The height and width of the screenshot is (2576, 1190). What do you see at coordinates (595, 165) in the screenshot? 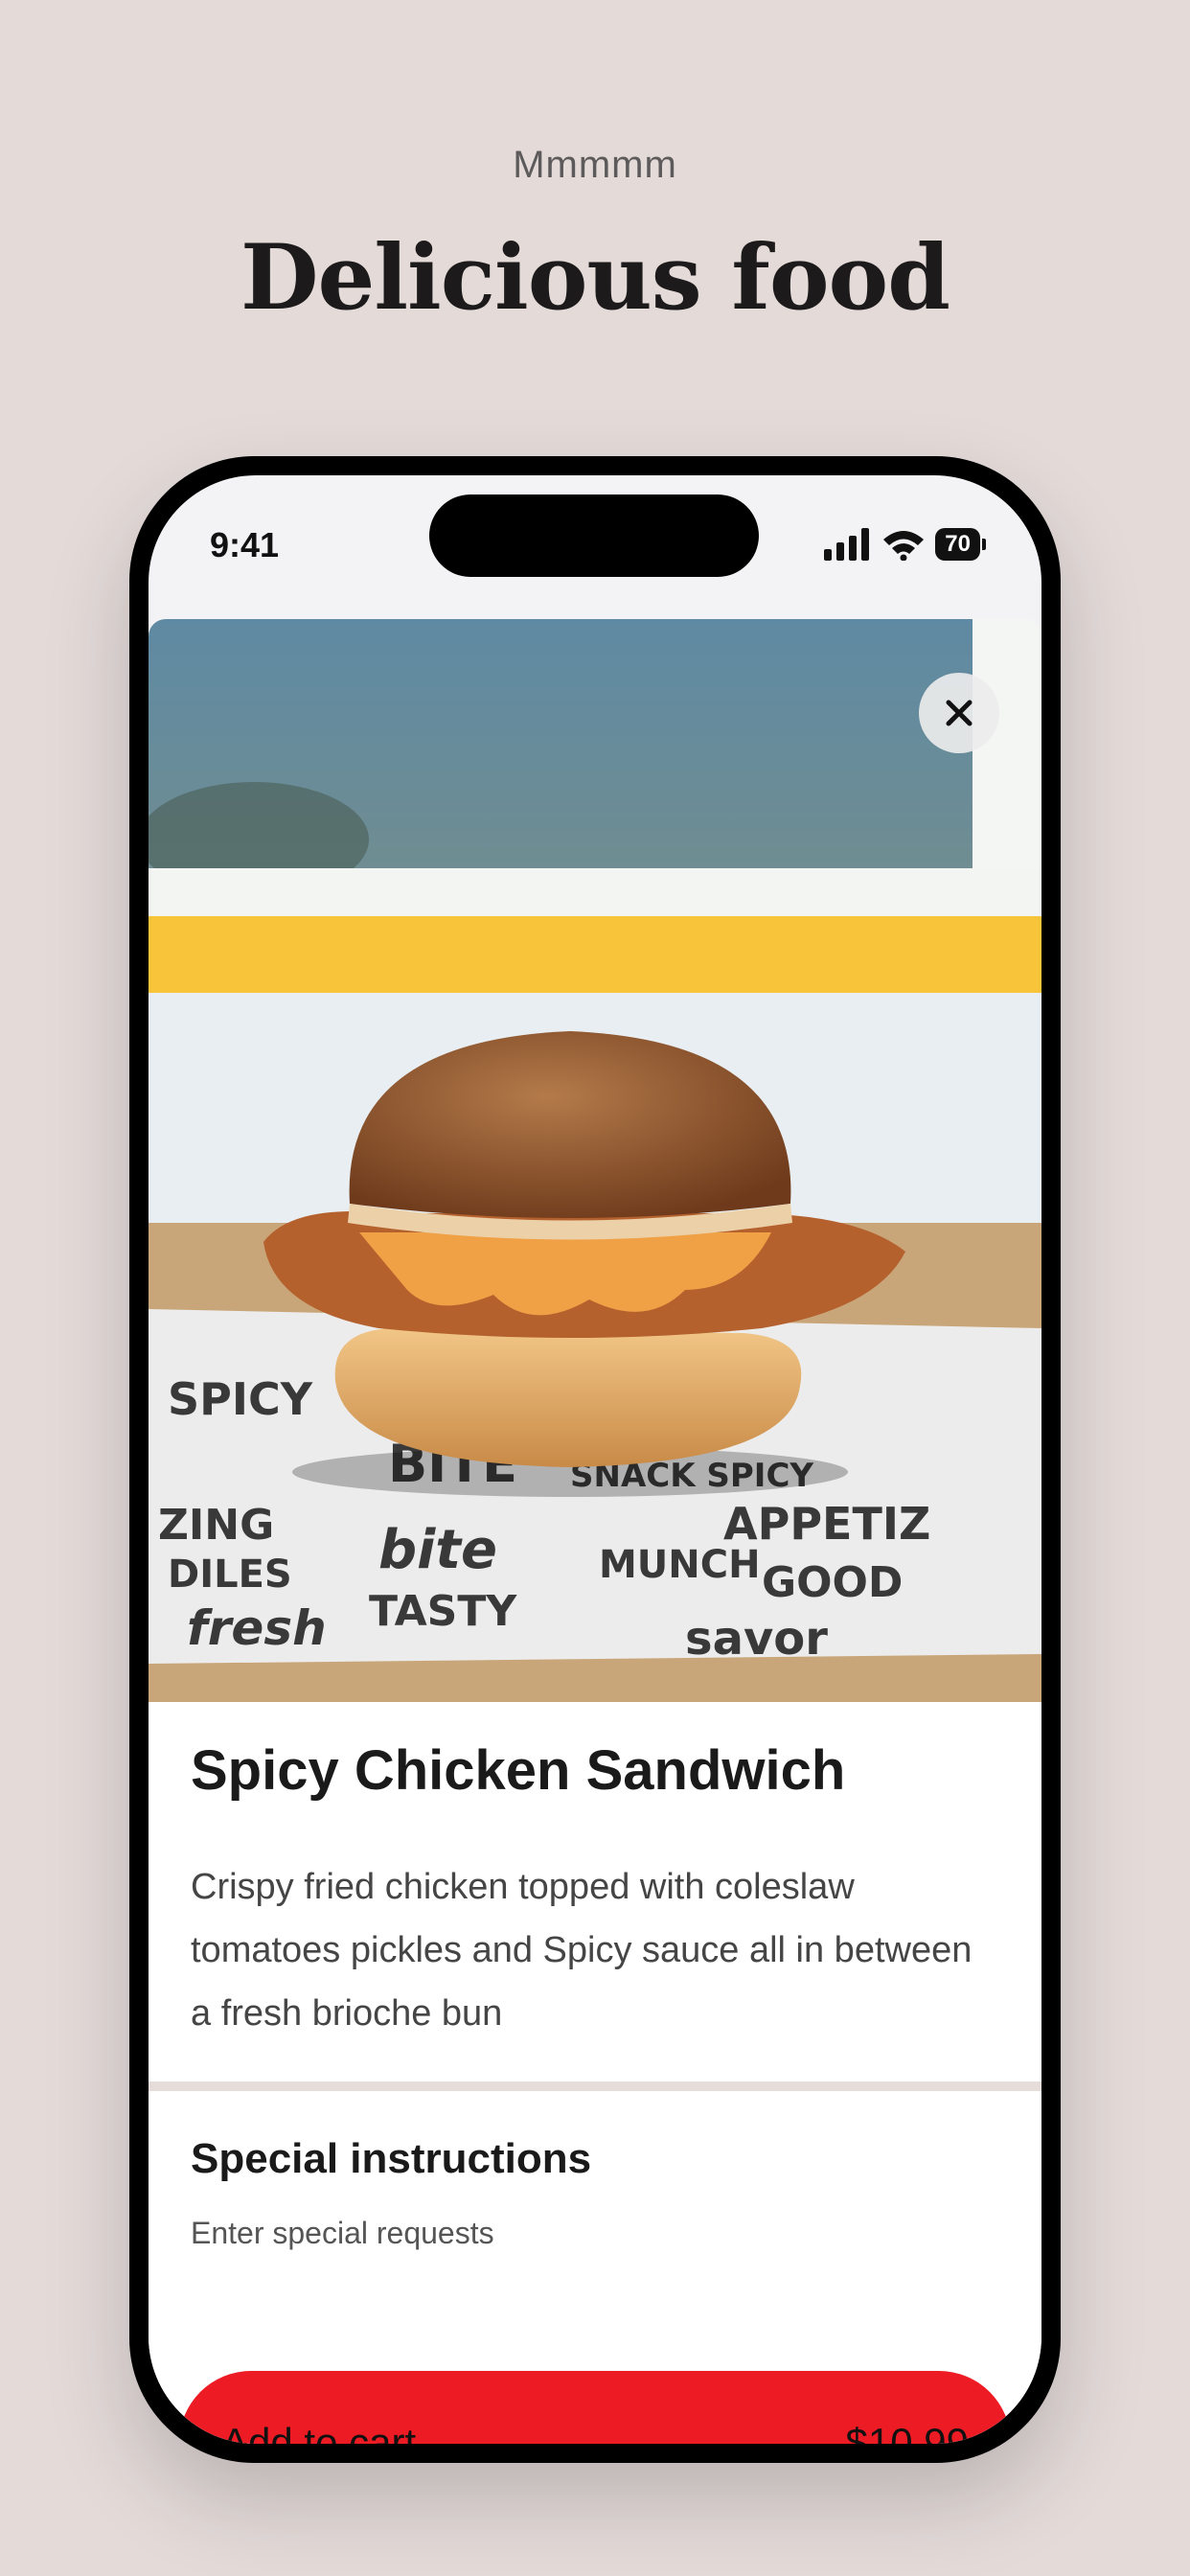
I see `eyebrow-text: Mmmmm` at bounding box center [595, 165].